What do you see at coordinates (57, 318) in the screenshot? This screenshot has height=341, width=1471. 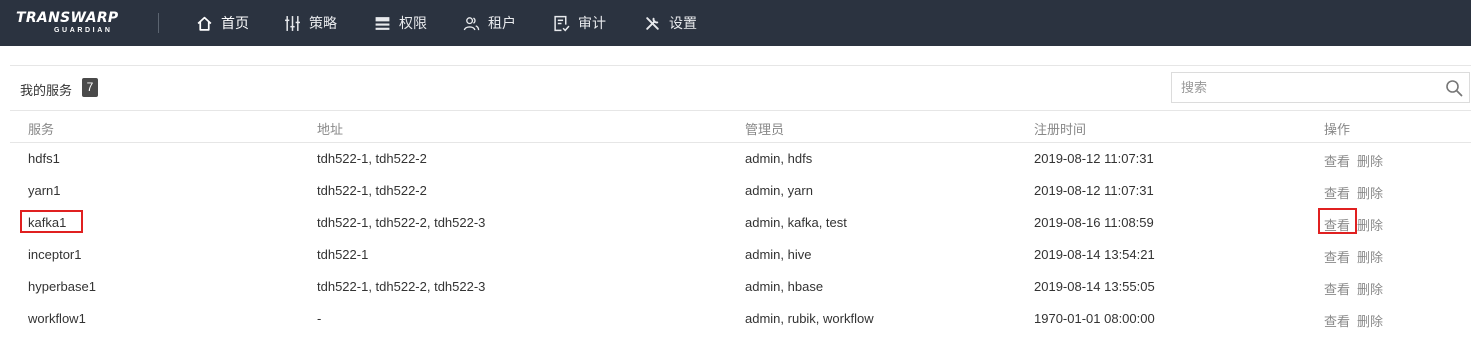 I see `cell-service: workflow1` at bounding box center [57, 318].